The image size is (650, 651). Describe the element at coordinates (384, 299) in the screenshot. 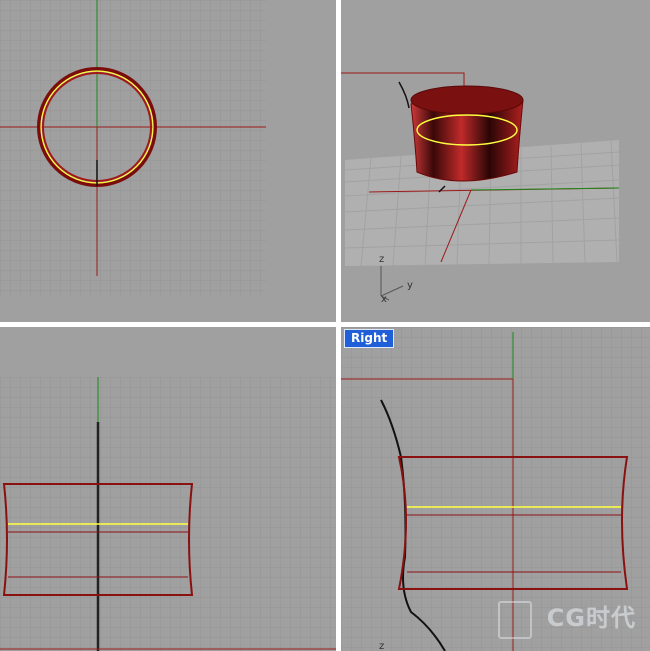

I see `axis-label-x: x` at that location.